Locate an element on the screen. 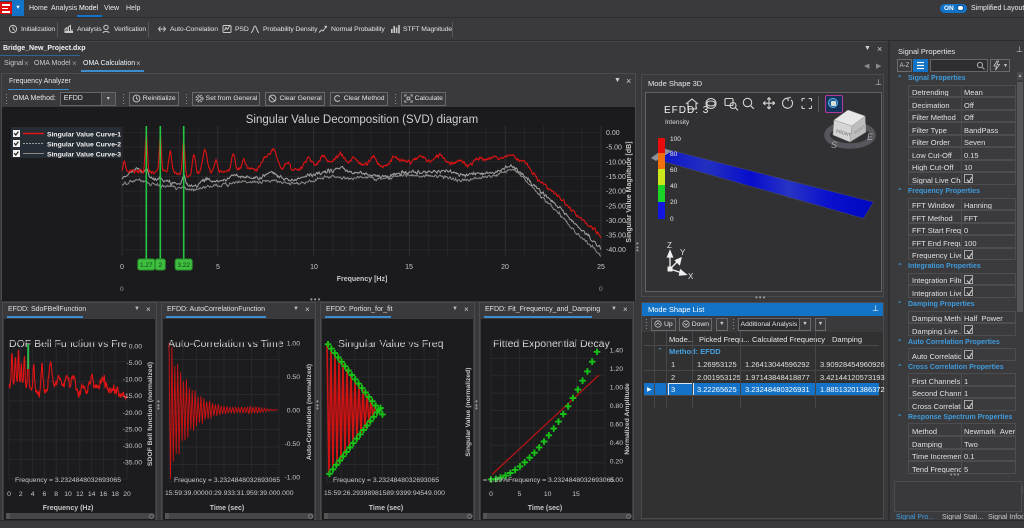 This screenshot has height=528, width=1024. svg-text: 80 is located at coordinates (674, 154).